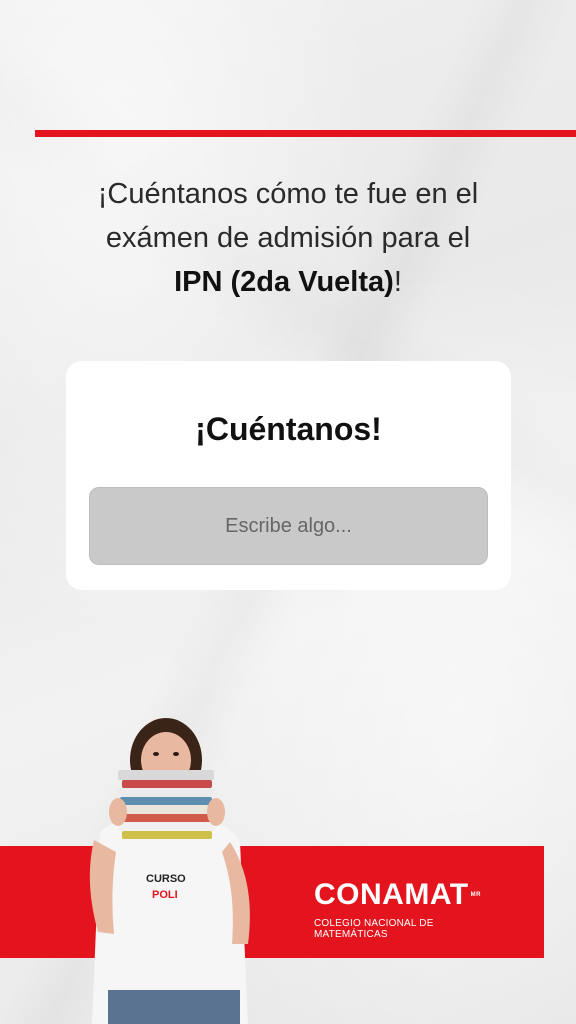 The width and height of the screenshot is (576, 1024). What do you see at coordinates (305, 133) in the screenshot?
I see `red-accent-line` at bounding box center [305, 133].